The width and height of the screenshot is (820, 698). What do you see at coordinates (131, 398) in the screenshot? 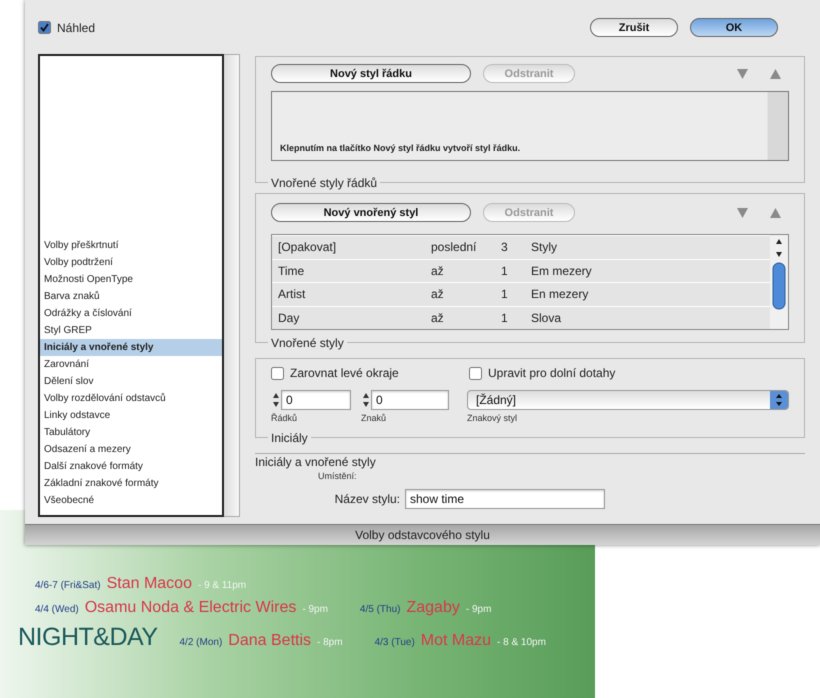
I see `sidebar-item: Volby rozdělování odstavců` at bounding box center [131, 398].